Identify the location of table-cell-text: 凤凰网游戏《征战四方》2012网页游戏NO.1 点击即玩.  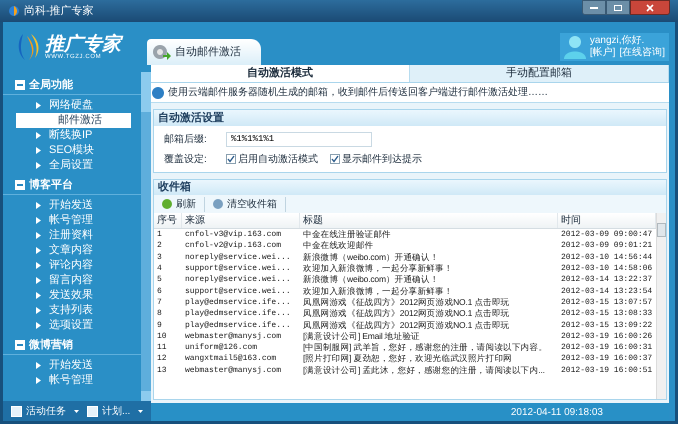
(406, 302).